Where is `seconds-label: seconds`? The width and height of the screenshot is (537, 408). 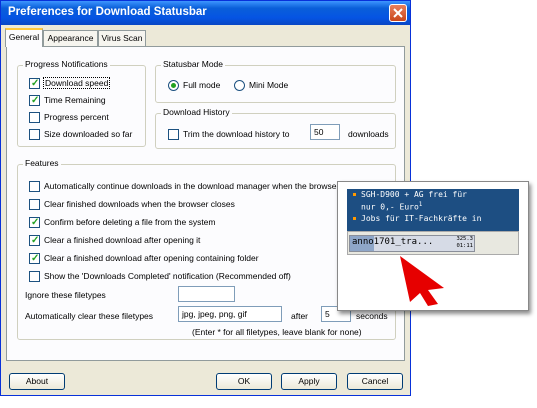
seconds-label: seconds is located at coordinates (372, 316).